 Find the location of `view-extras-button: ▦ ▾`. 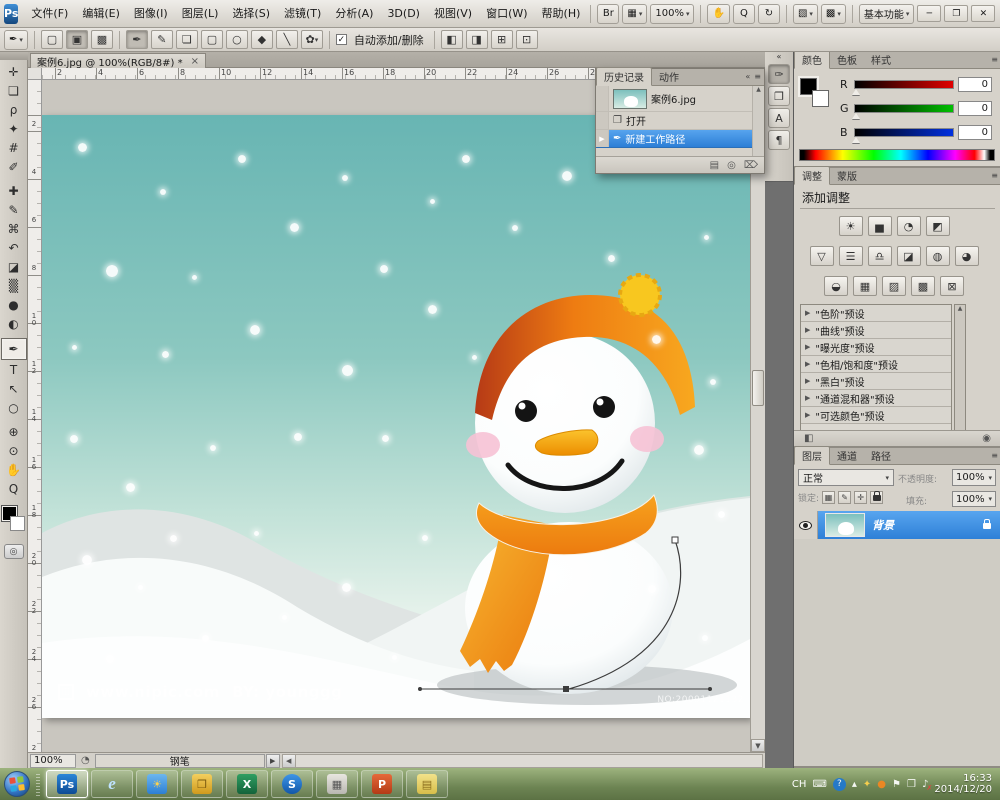

view-extras-button: ▦ ▾ is located at coordinates (635, 13).